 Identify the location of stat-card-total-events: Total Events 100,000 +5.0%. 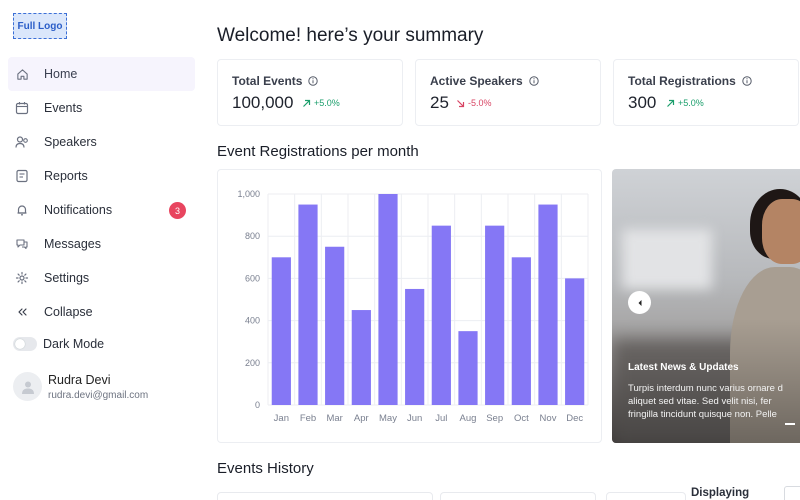
(310, 92).